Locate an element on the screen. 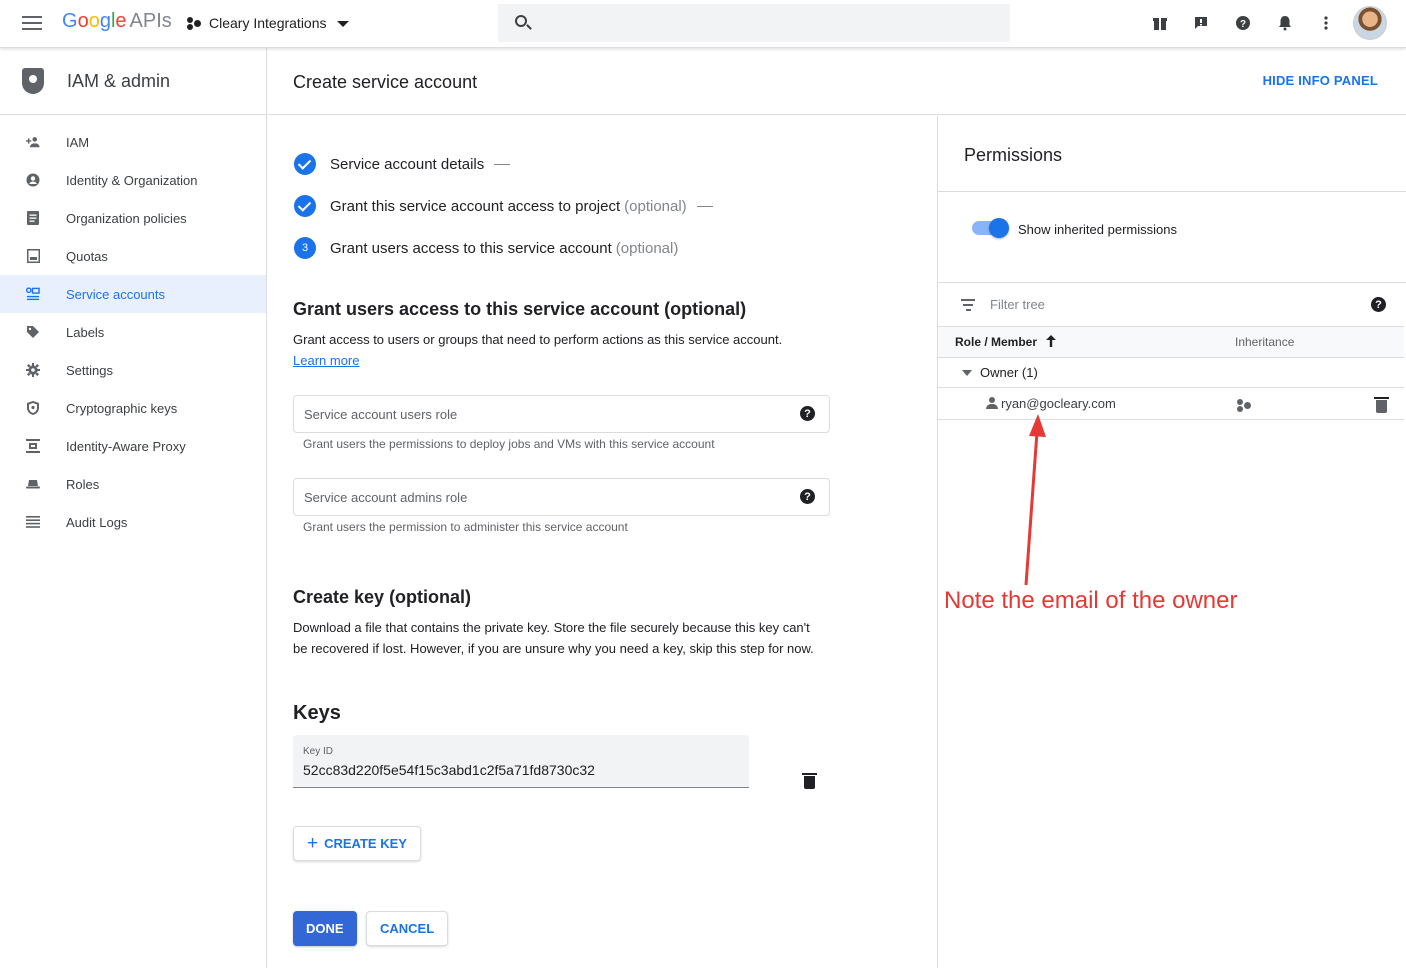 This screenshot has height=968, width=1406. sort-ascending-icon is located at coordinates (1051, 342).